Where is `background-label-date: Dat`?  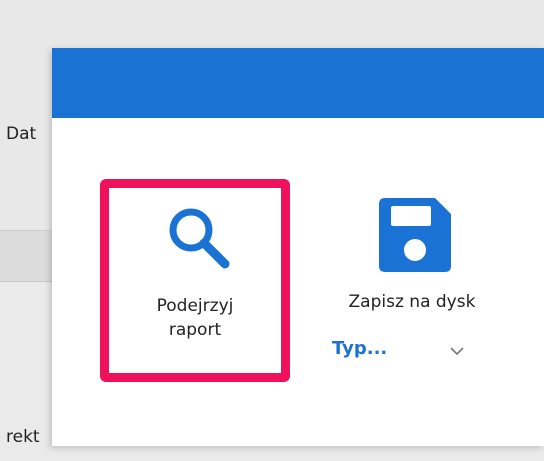 background-label-date: Dat is located at coordinates (21, 134).